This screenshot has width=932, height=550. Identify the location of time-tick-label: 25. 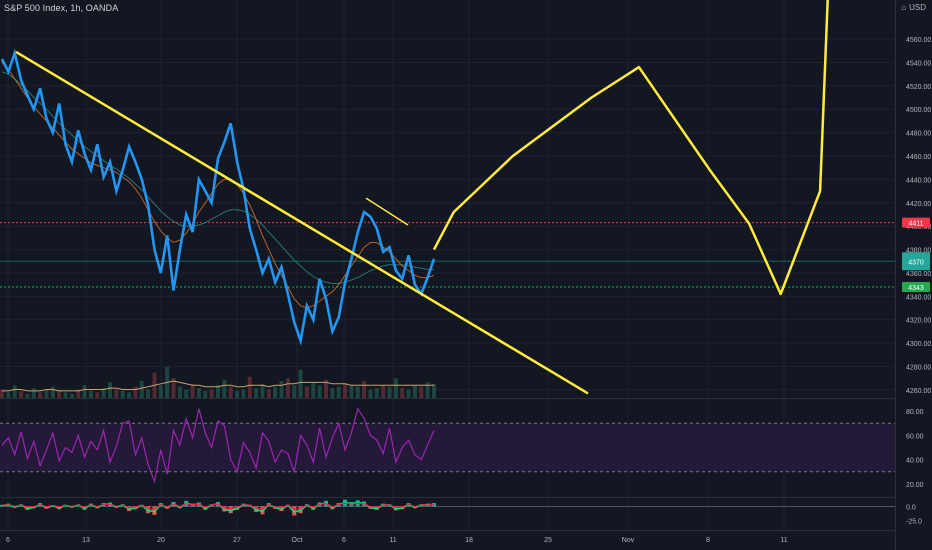
(548, 540).